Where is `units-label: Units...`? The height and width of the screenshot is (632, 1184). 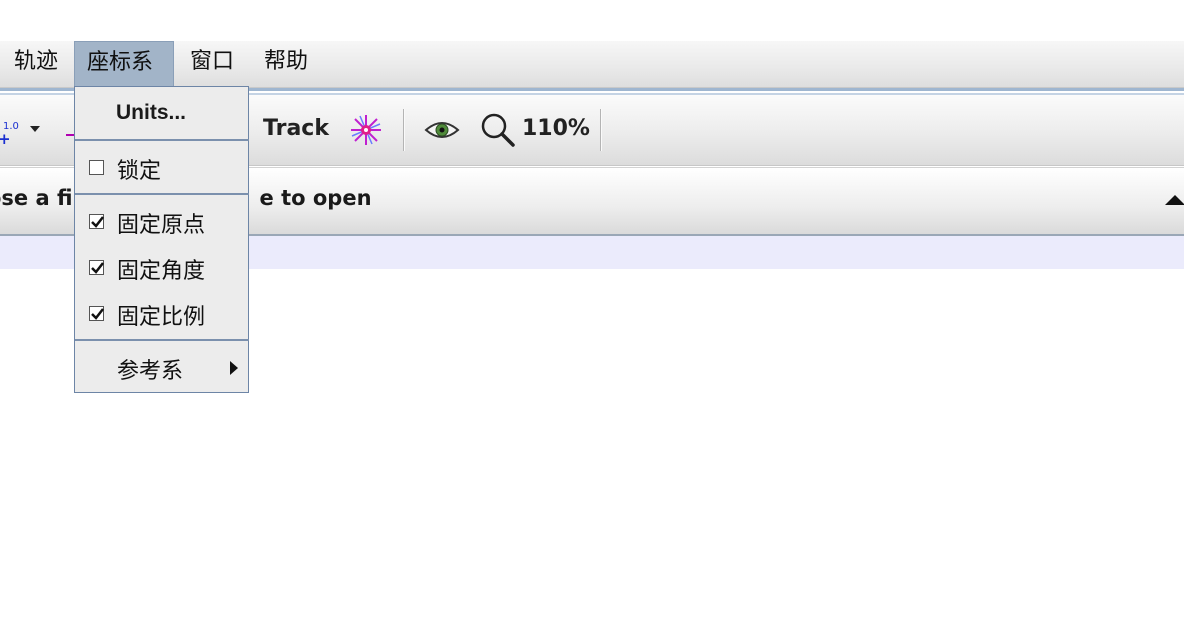 units-label: Units... is located at coordinates (151, 112).